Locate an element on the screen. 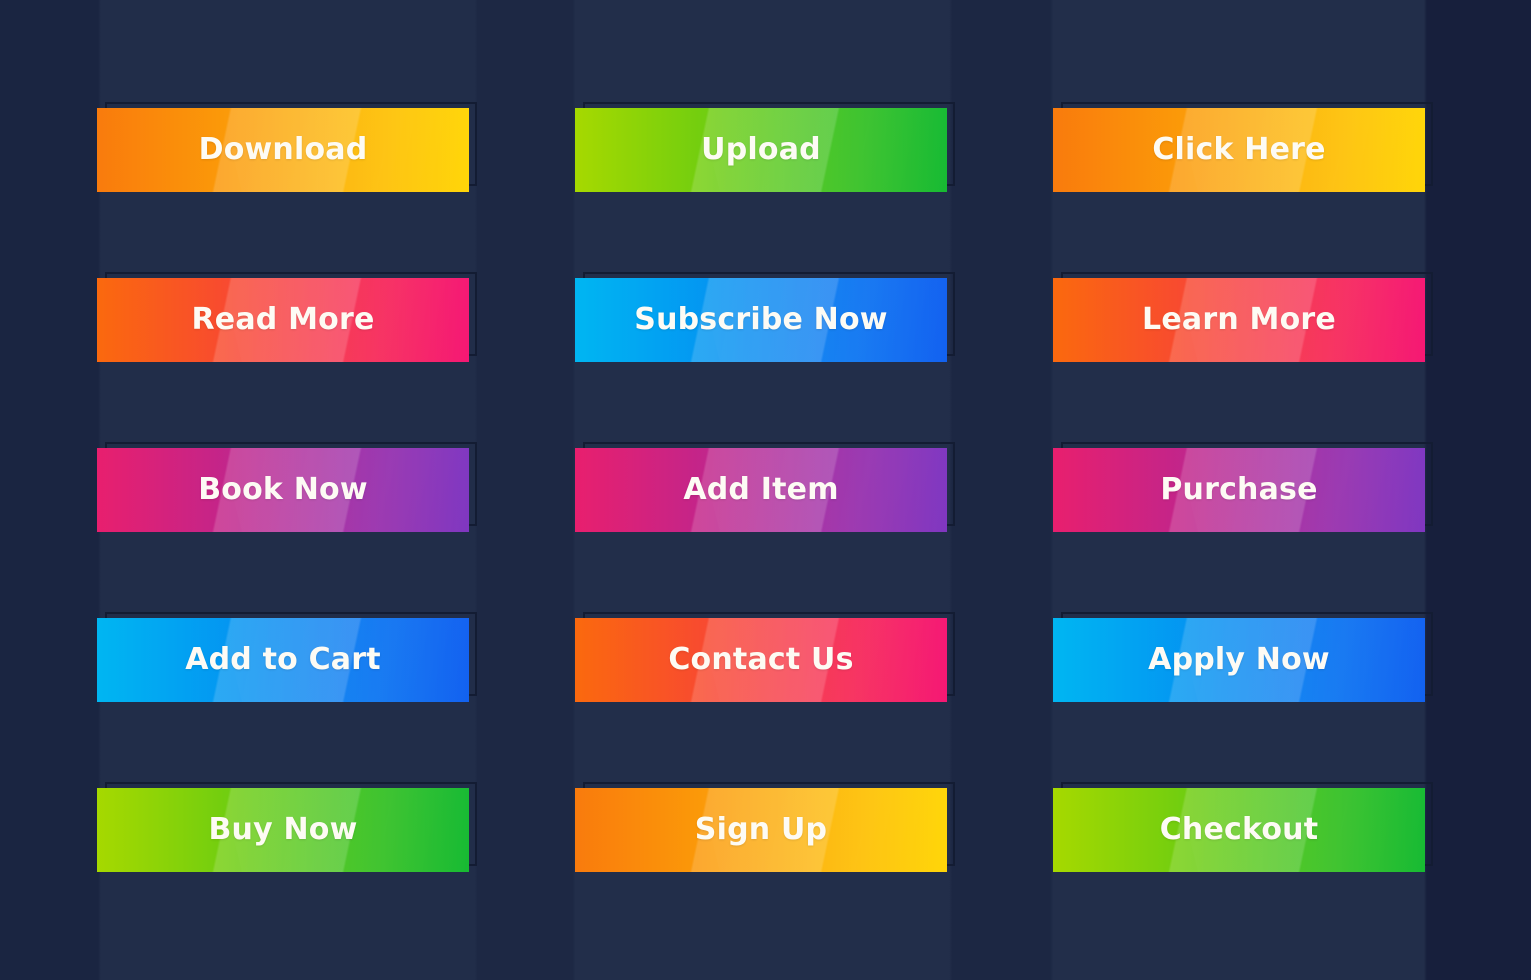 This screenshot has width=1531, height=980. cta-button-buy-now: Buy Now is located at coordinates (287, 829).